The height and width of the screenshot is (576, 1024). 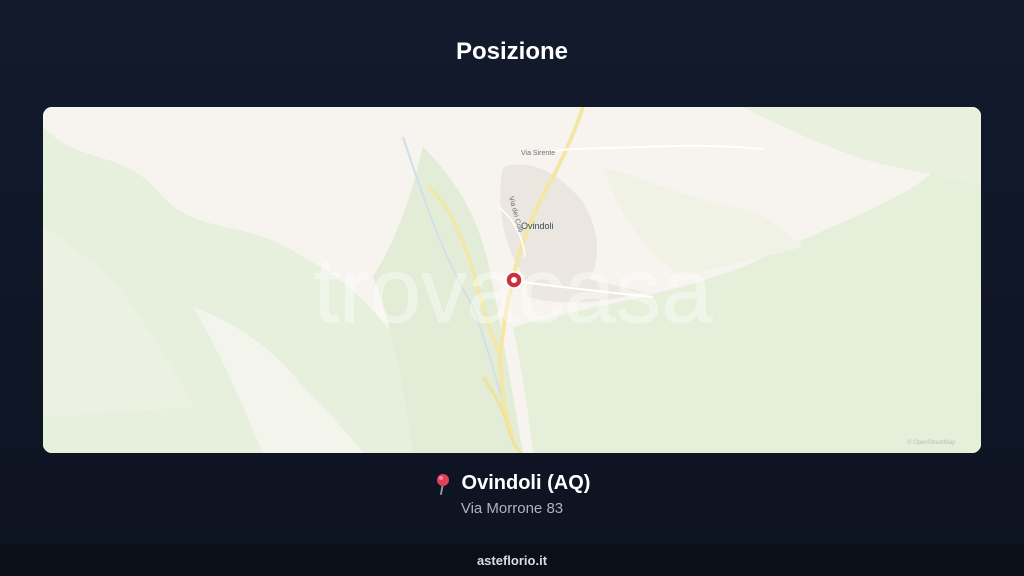 I want to click on location-name: Ovindoli (AQ), so click(x=526, y=483).